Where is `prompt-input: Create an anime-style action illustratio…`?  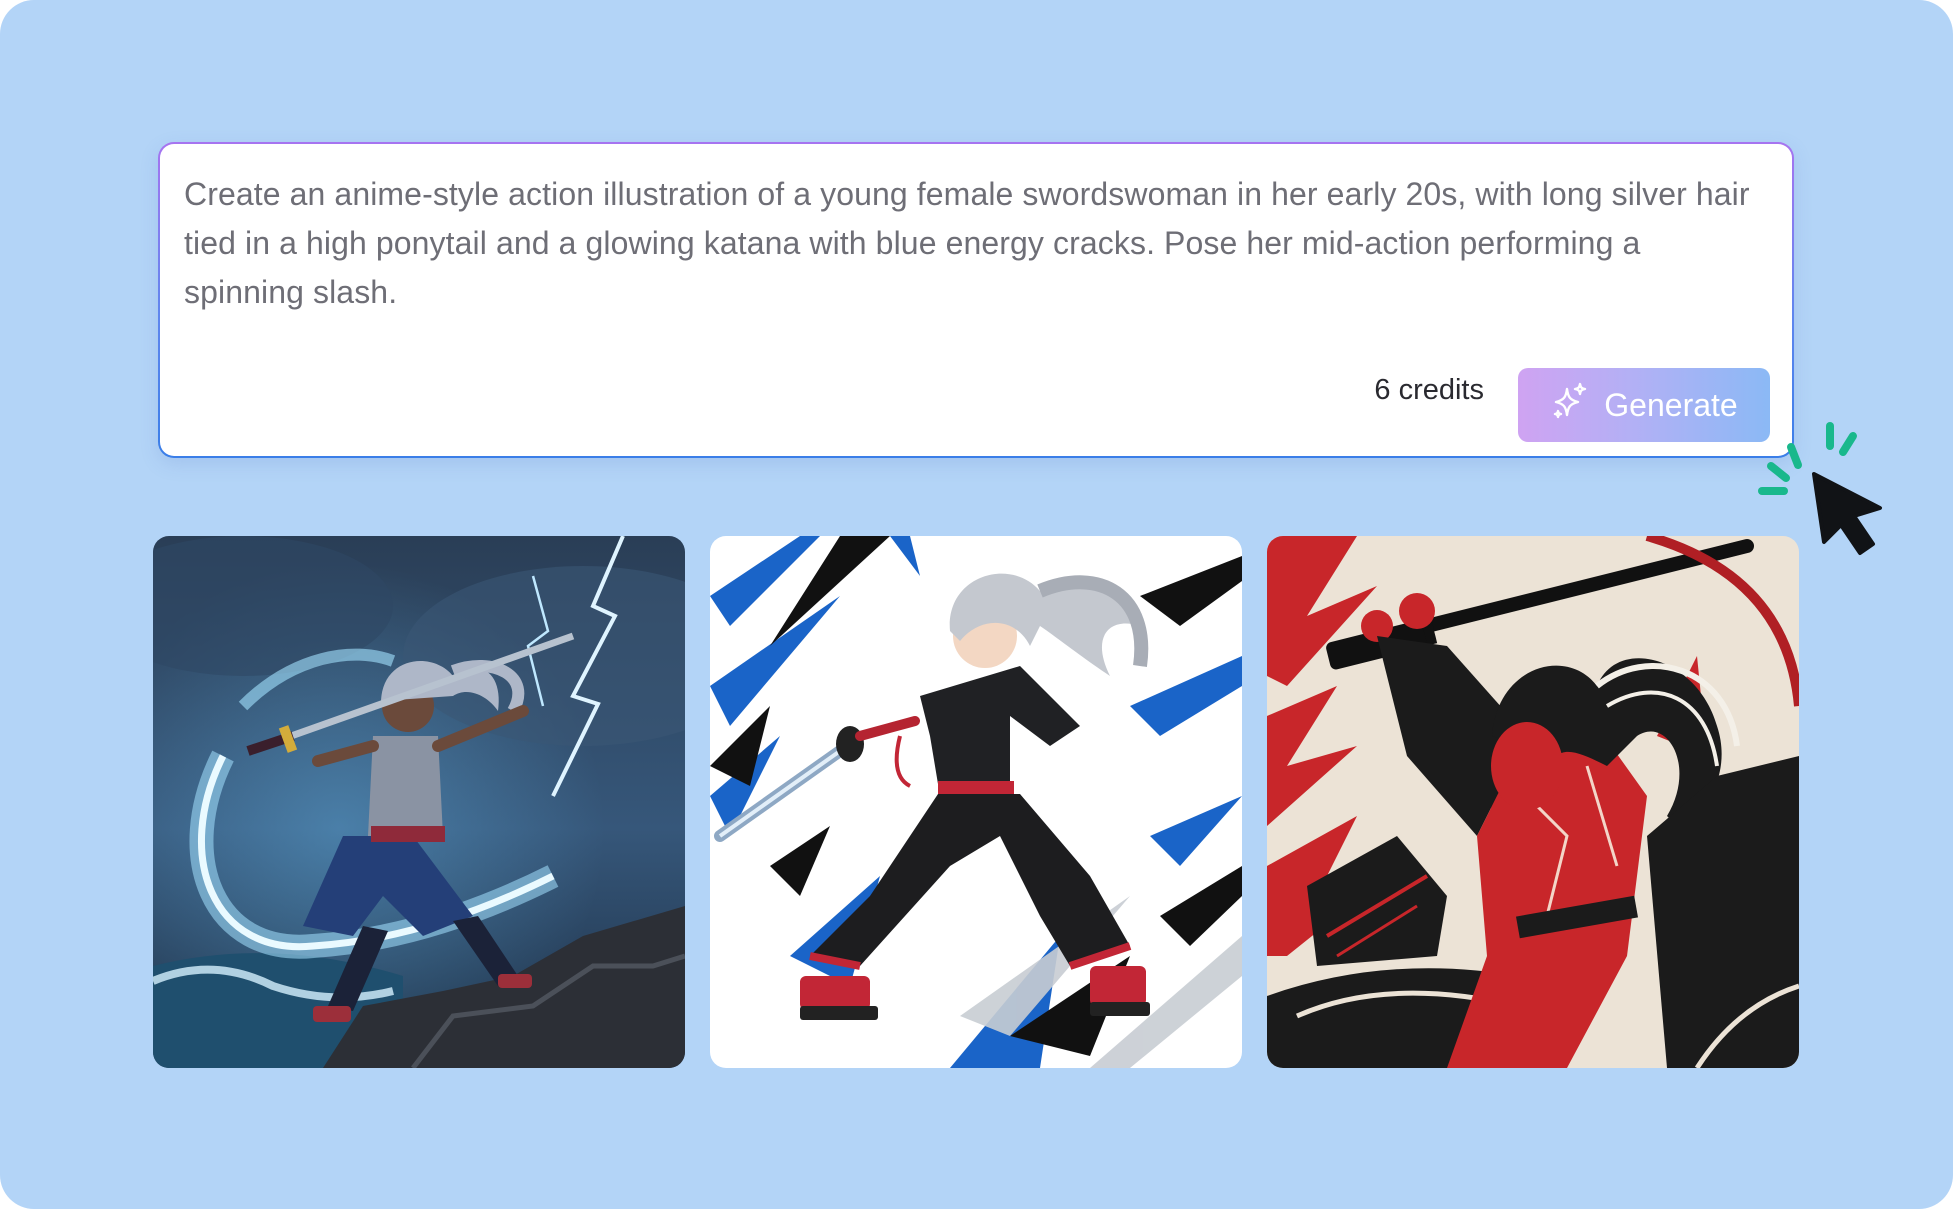 prompt-input: Create an anime-style action illustratio… is located at coordinates (974, 243).